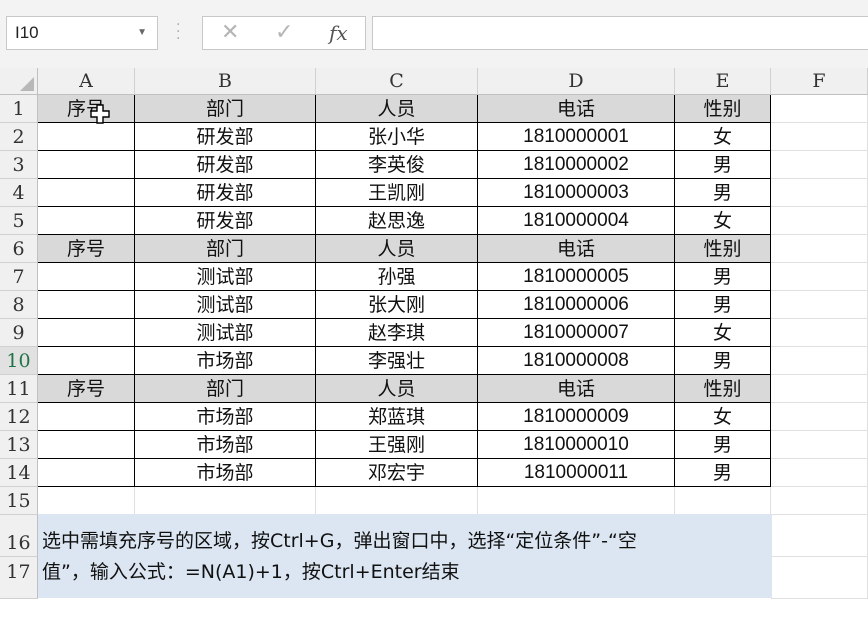 The height and width of the screenshot is (622, 868). Describe the element at coordinates (225, 333) in the screenshot. I see `cell-b9: 测试部` at that location.